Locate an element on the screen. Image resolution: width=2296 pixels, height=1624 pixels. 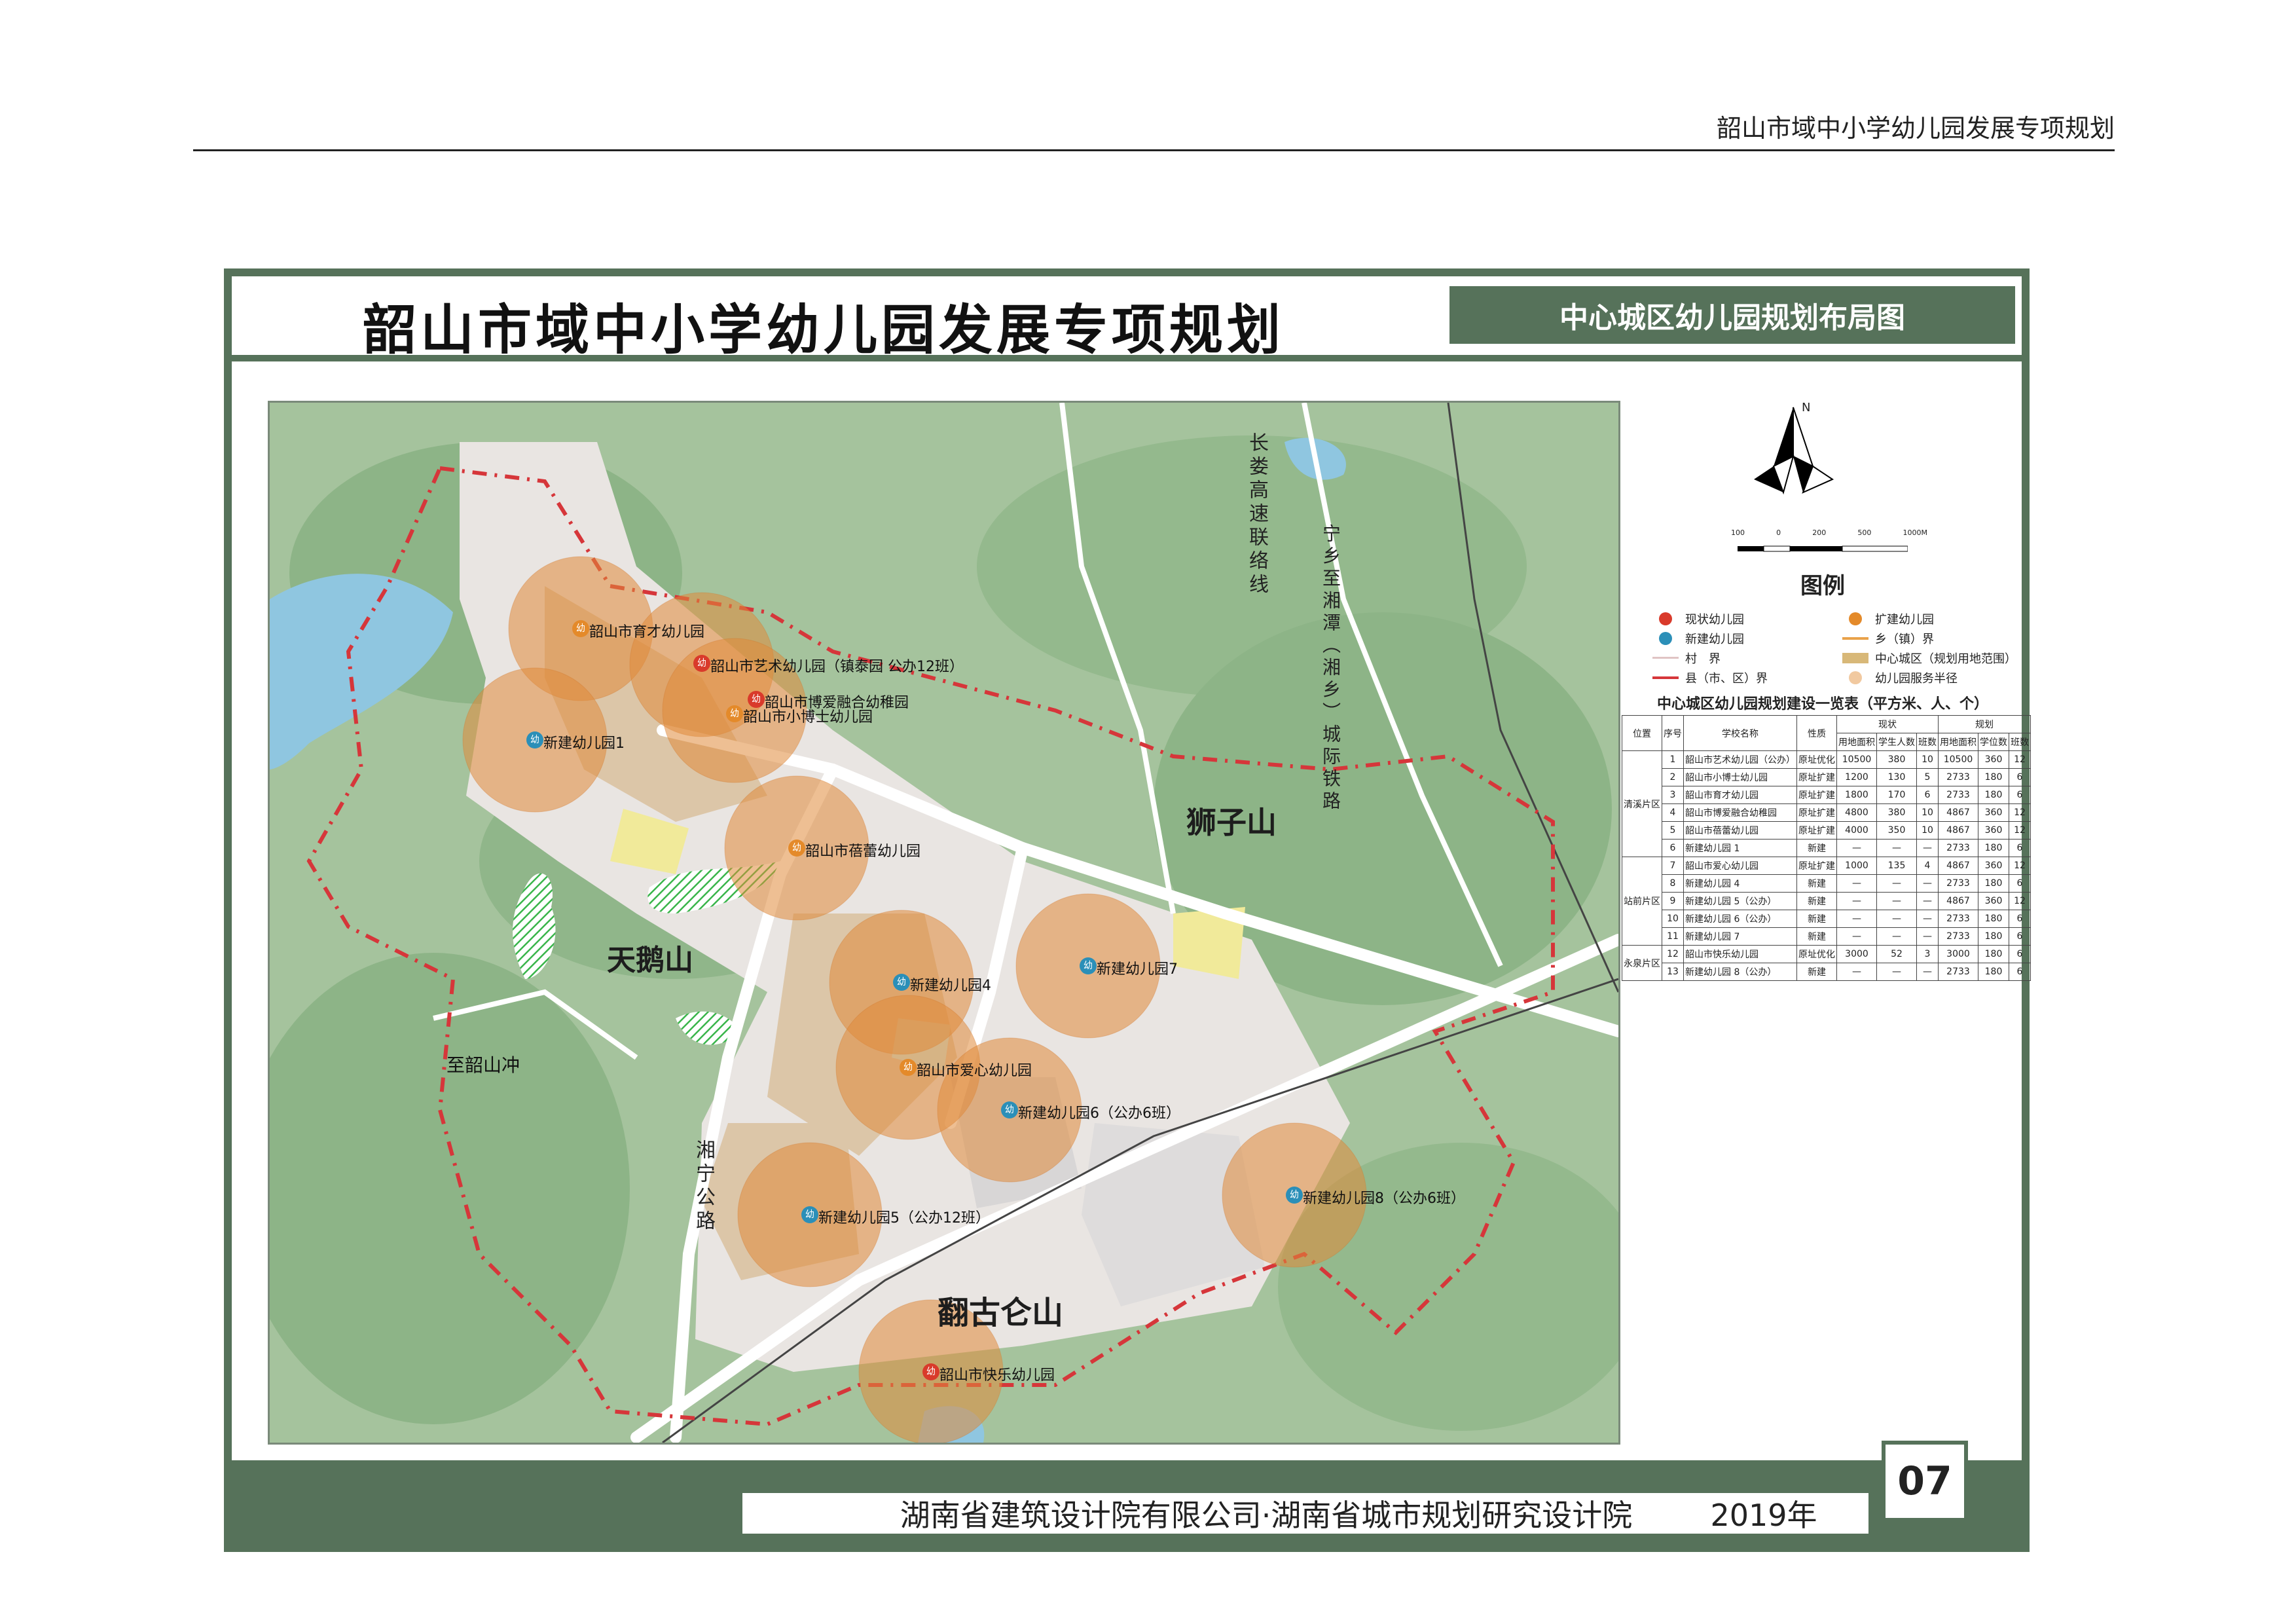
kg-marker-new8: 幼 新建幼儿园8（公办6班） is located at coordinates (1375, 1197).